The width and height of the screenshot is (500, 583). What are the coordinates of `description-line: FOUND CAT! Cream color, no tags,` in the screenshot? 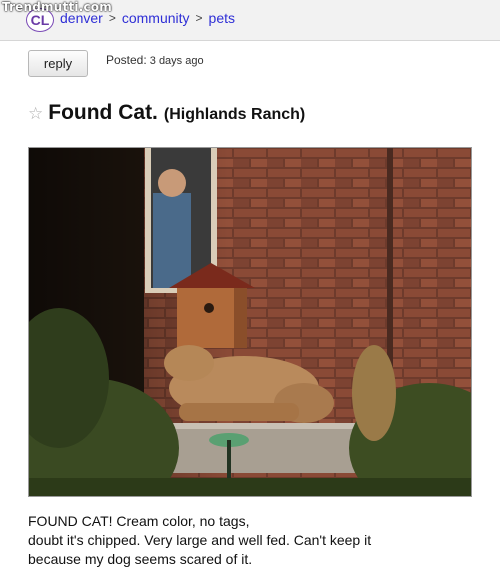 It's located at (139, 521).